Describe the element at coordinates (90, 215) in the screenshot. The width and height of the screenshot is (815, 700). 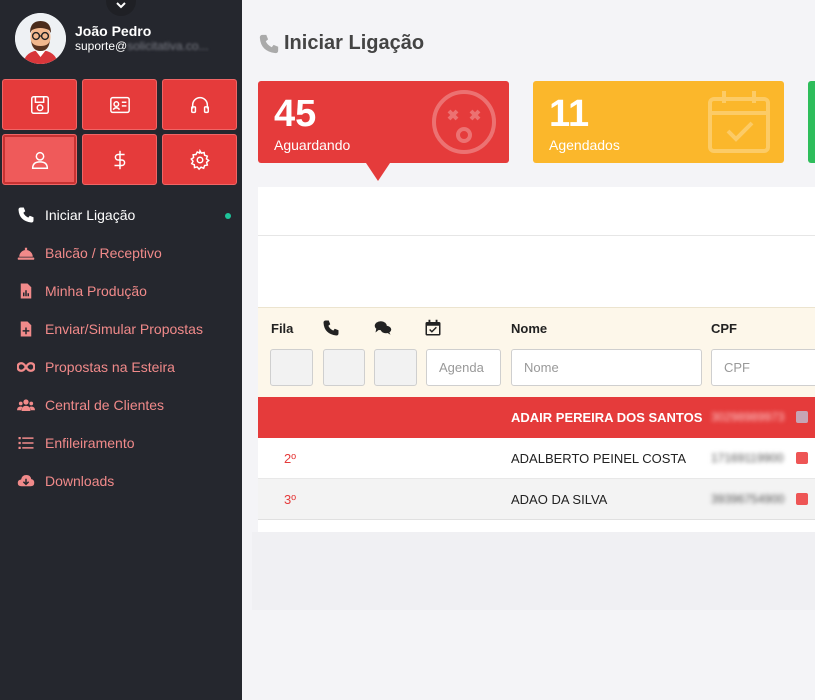
I see `sidebar-item-label: Iniciar Ligação` at that location.